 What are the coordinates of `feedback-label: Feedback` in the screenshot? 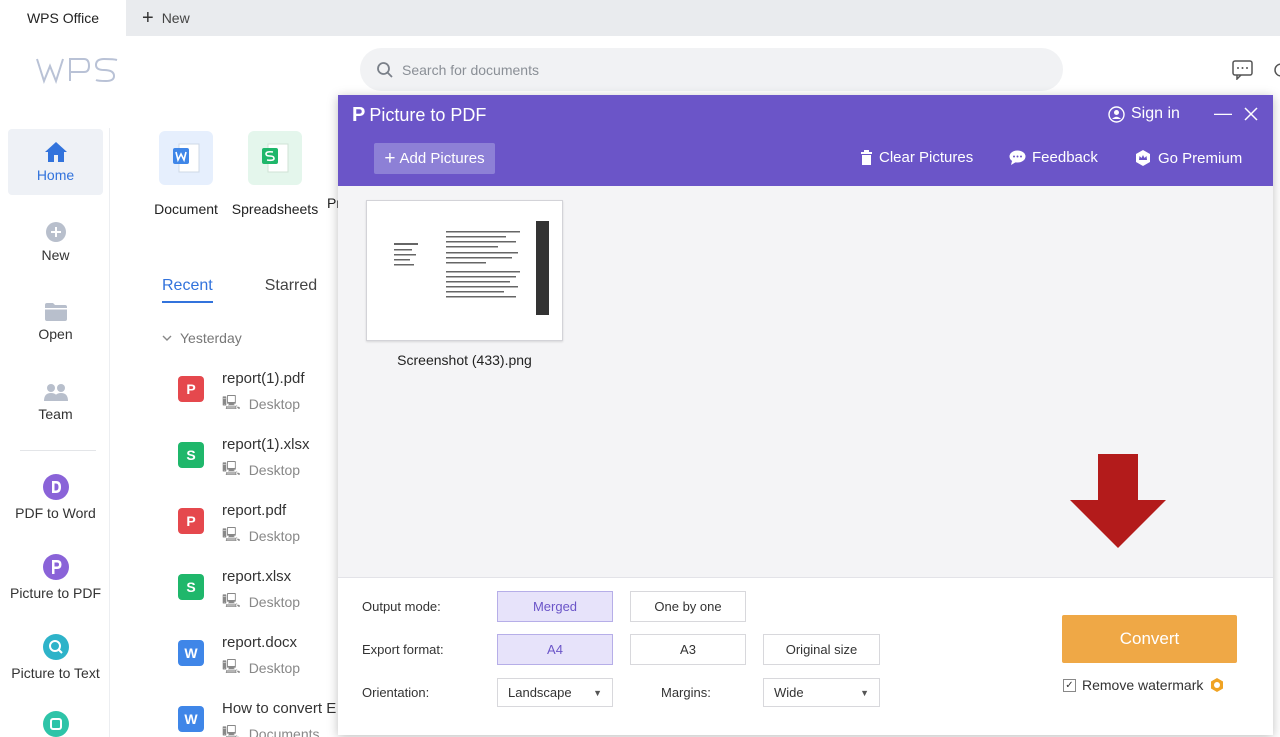 It's located at (1065, 157).